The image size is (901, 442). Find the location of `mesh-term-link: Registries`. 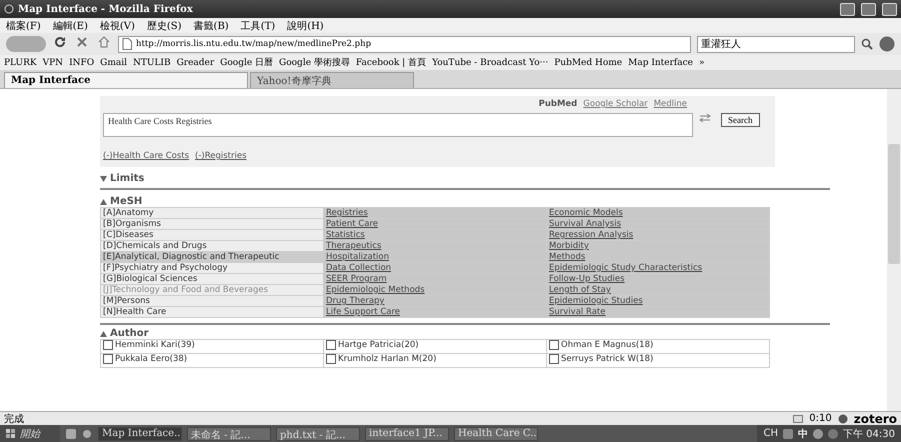

mesh-term-link: Registries is located at coordinates (347, 213).